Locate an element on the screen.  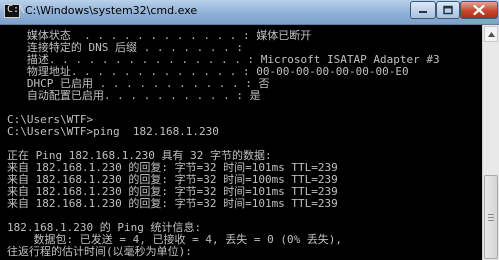
scroll-up-button is located at coordinates (491, 34).